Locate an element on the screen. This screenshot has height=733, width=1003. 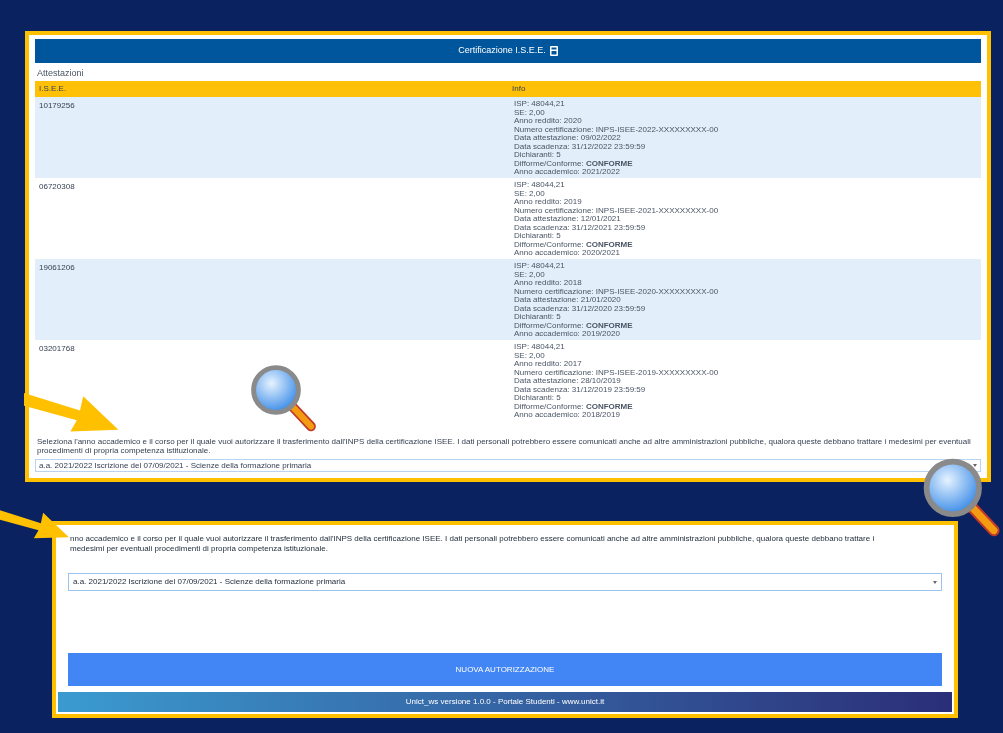
info-line: Anno accademico: 2018/2019 is located at coordinates (567, 415).